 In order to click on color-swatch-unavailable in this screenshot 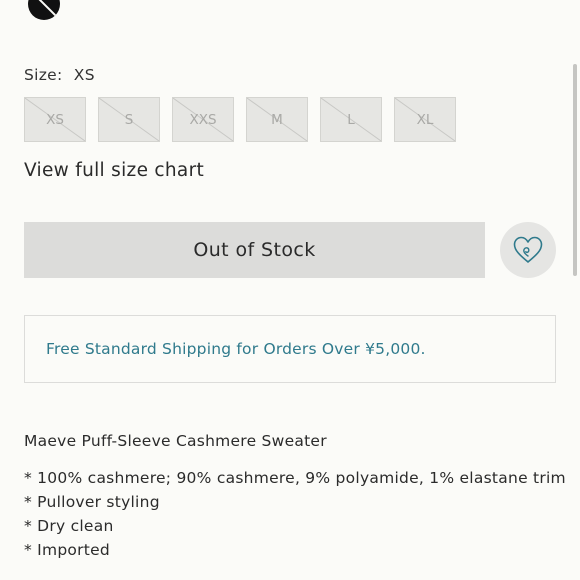, I will do `click(44, 10)`.